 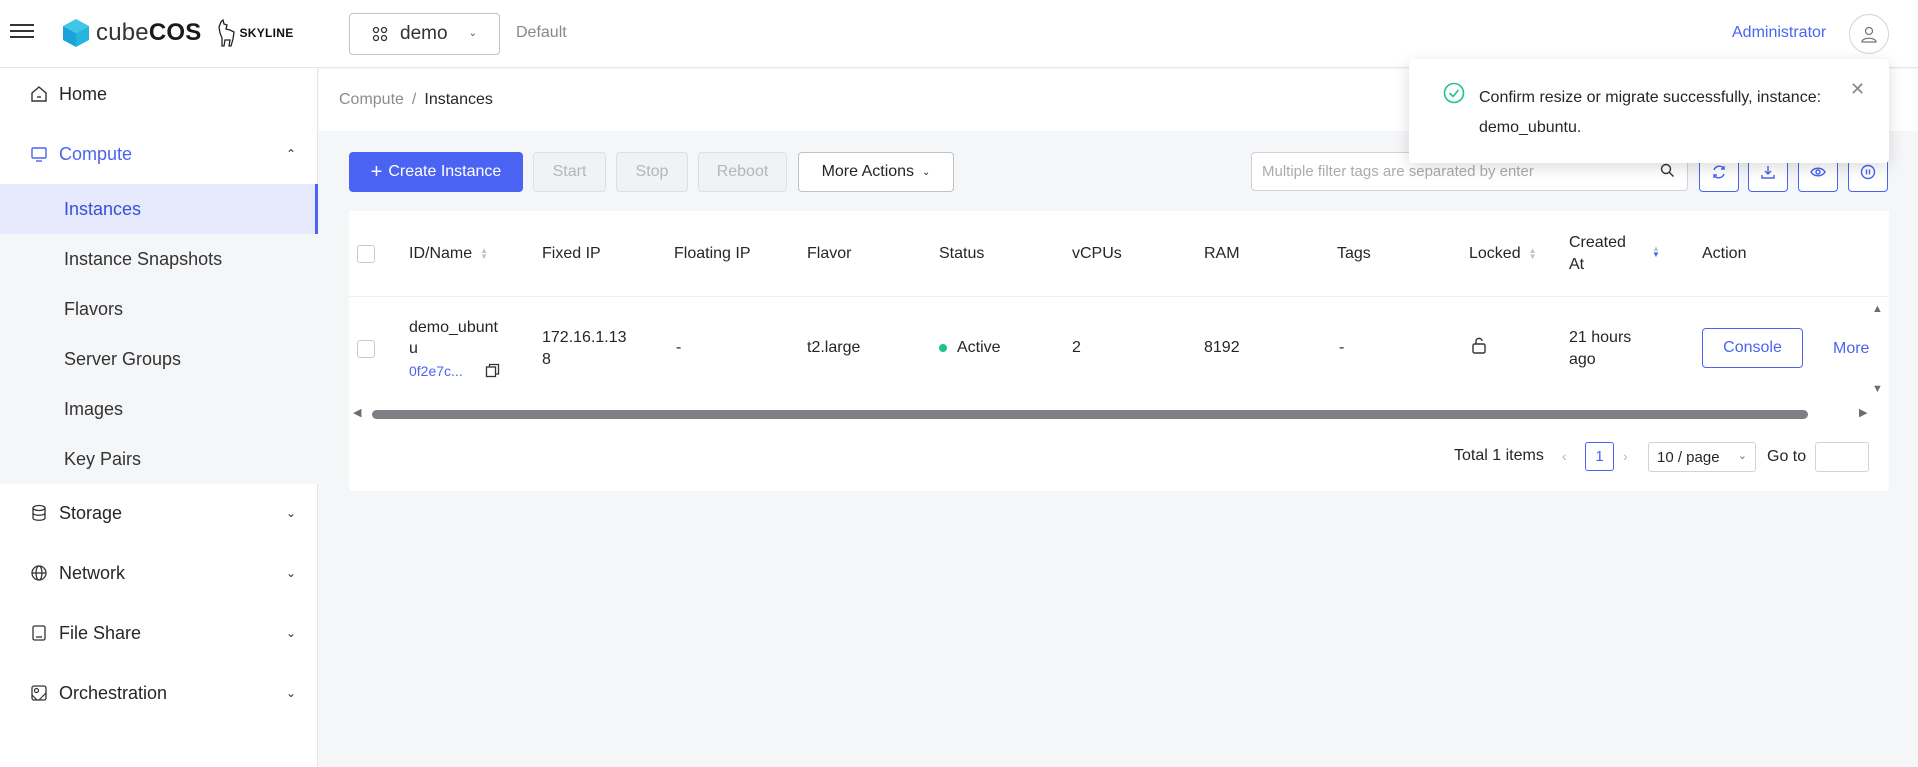 What do you see at coordinates (159, 154) in the screenshot?
I see `sidebar-item-compute: Compute ⌃` at bounding box center [159, 154].